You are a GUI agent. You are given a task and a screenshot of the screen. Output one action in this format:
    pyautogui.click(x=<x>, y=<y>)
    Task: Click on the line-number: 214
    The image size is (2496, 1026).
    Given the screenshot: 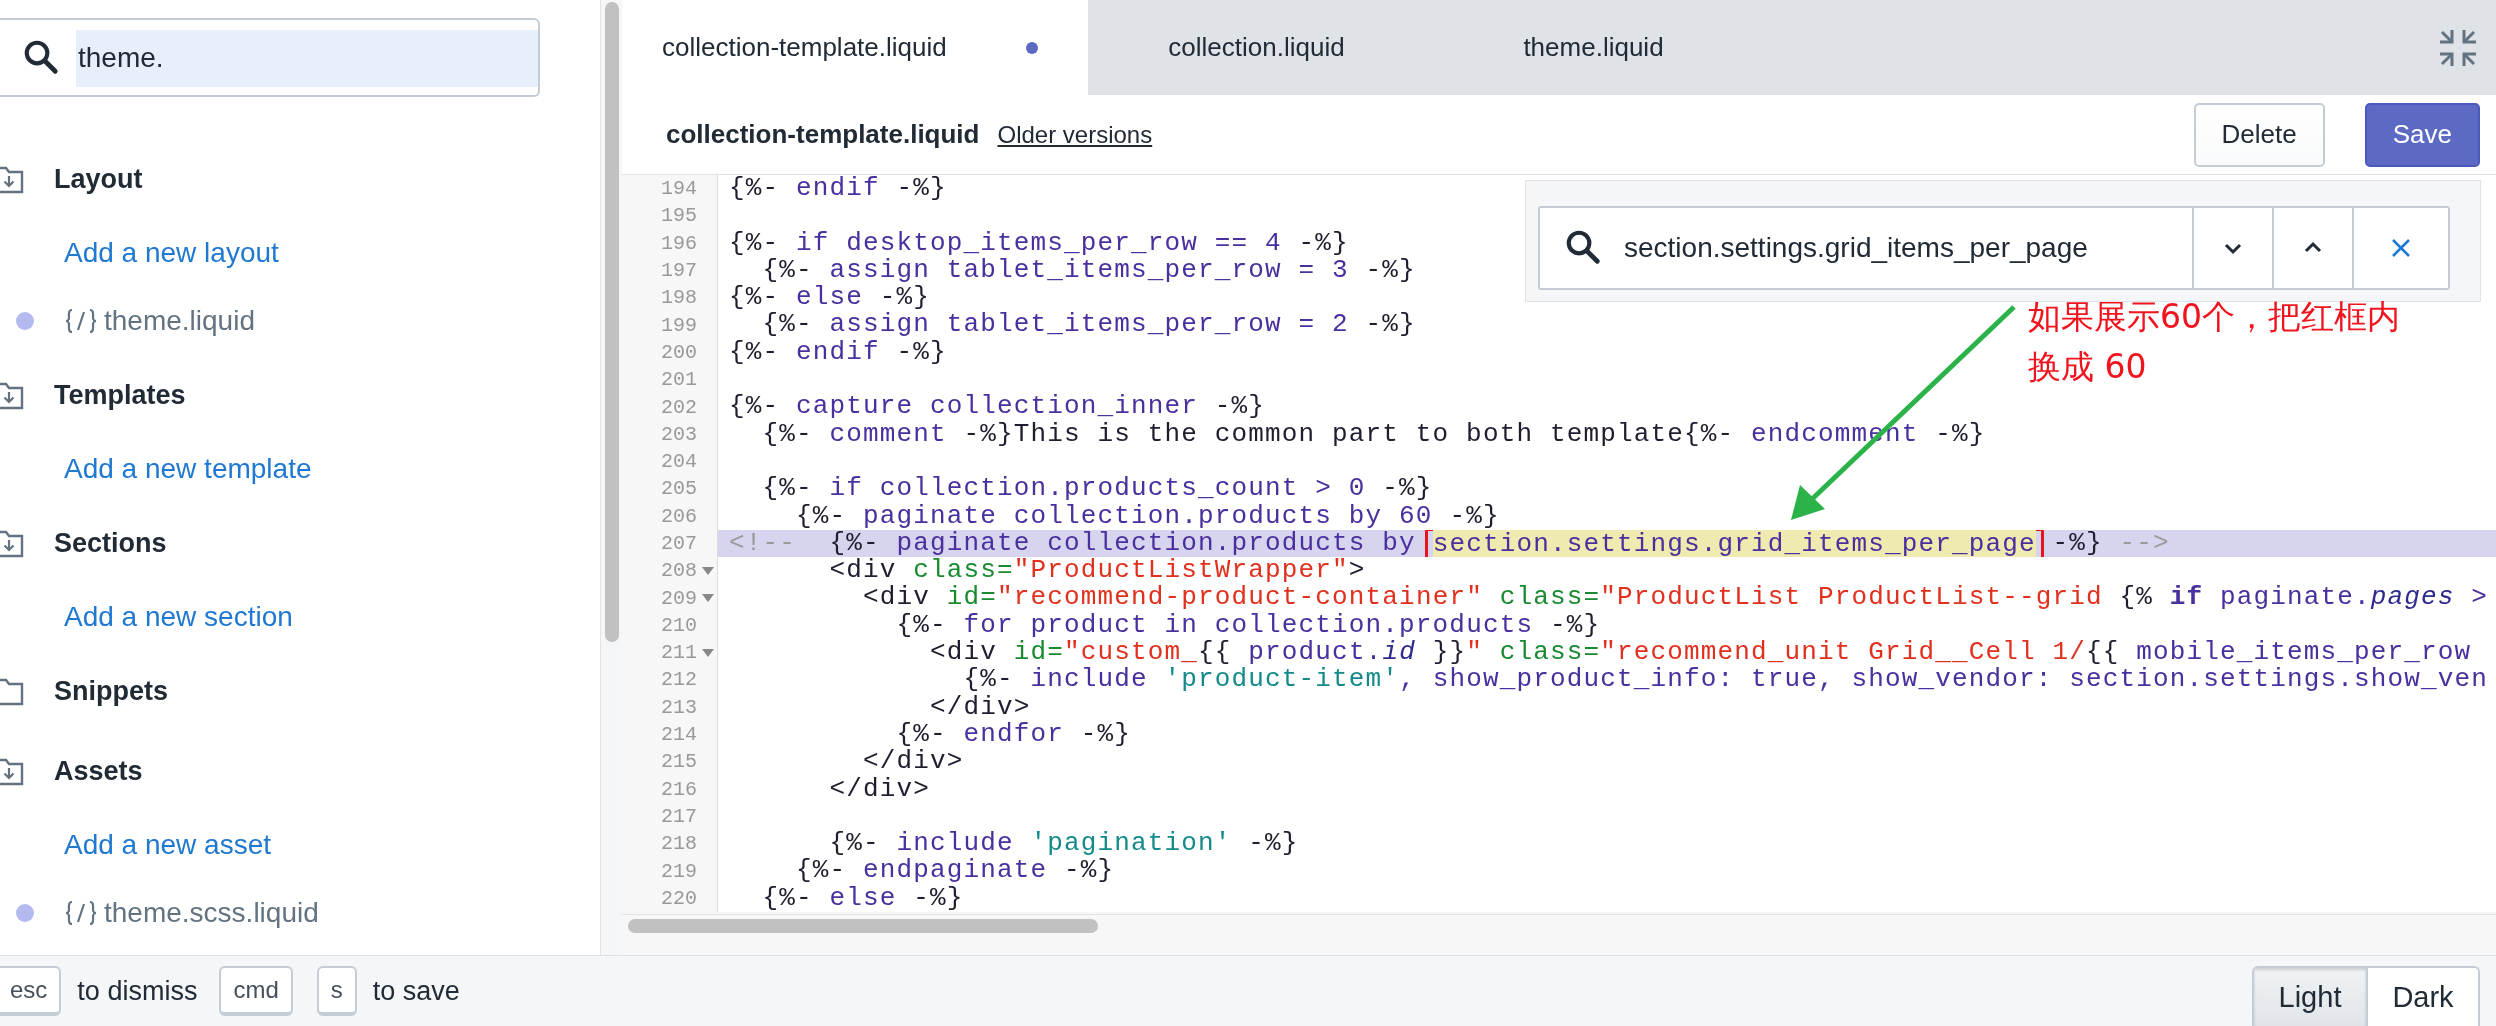 What is the action you would take?
    pyautogui.click(x=679, y=735)
    